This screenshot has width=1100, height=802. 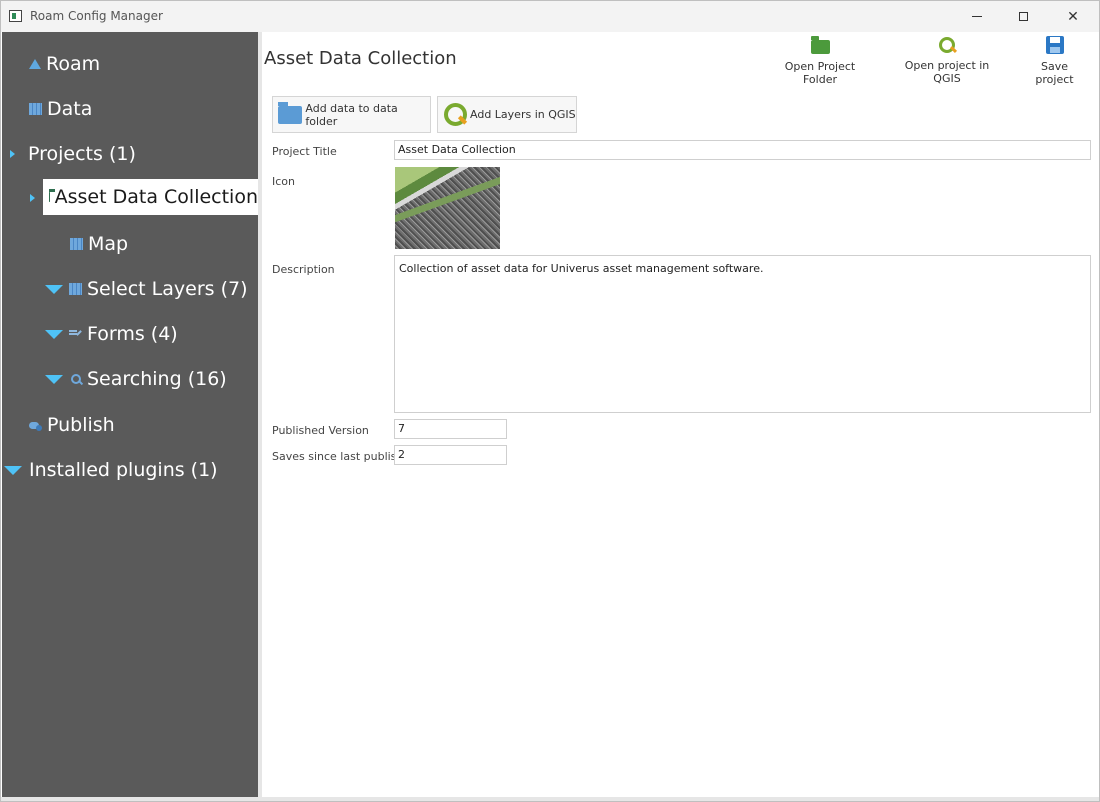 I want to click on sidebar-item-label: Publish, so click(x=81, y=425).